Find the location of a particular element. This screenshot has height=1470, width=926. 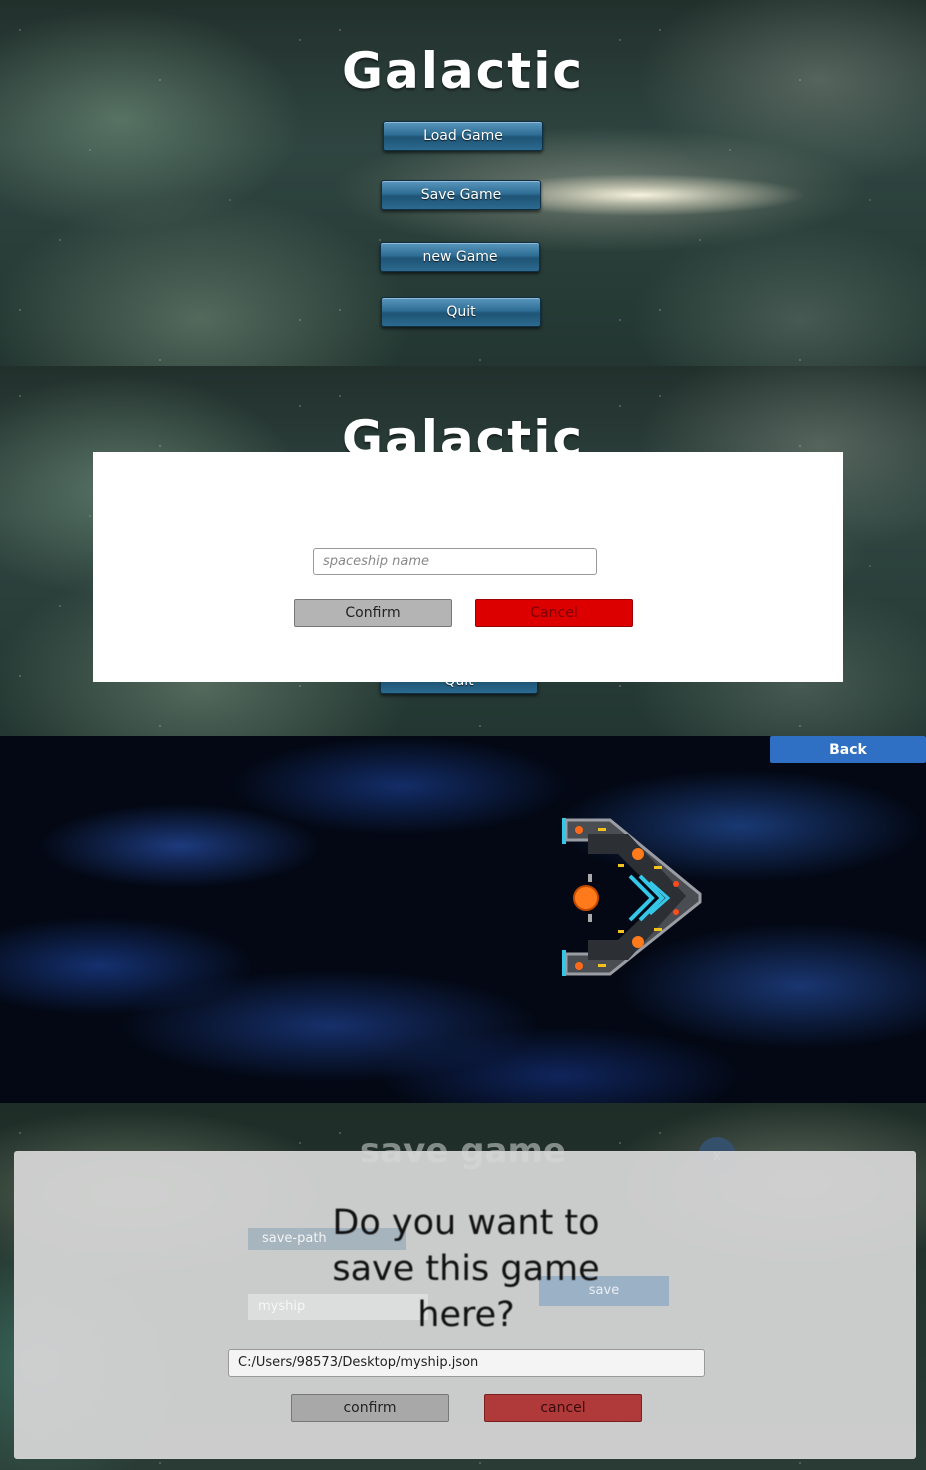

question-line-3: here? is located at coordinates (466, 1315).